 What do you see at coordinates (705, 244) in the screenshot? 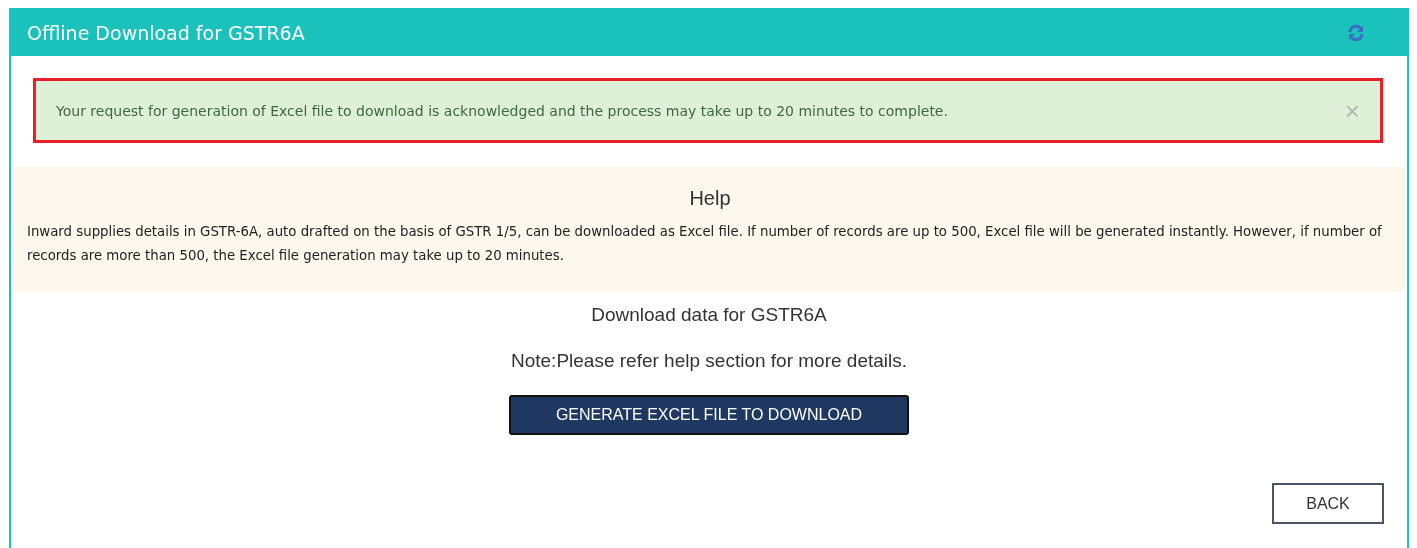
I see `help-text: Inward supplies details in GSTR-6A, auto drafted on the basis of GSTR 1/5, can be downloaded as Excel file. If number of records are up to 500, Excel file will be generated instantly. However, if number of records are more than 500, the Excel file generation may take up to 20 minutes.` at bounding box center [705, 244].